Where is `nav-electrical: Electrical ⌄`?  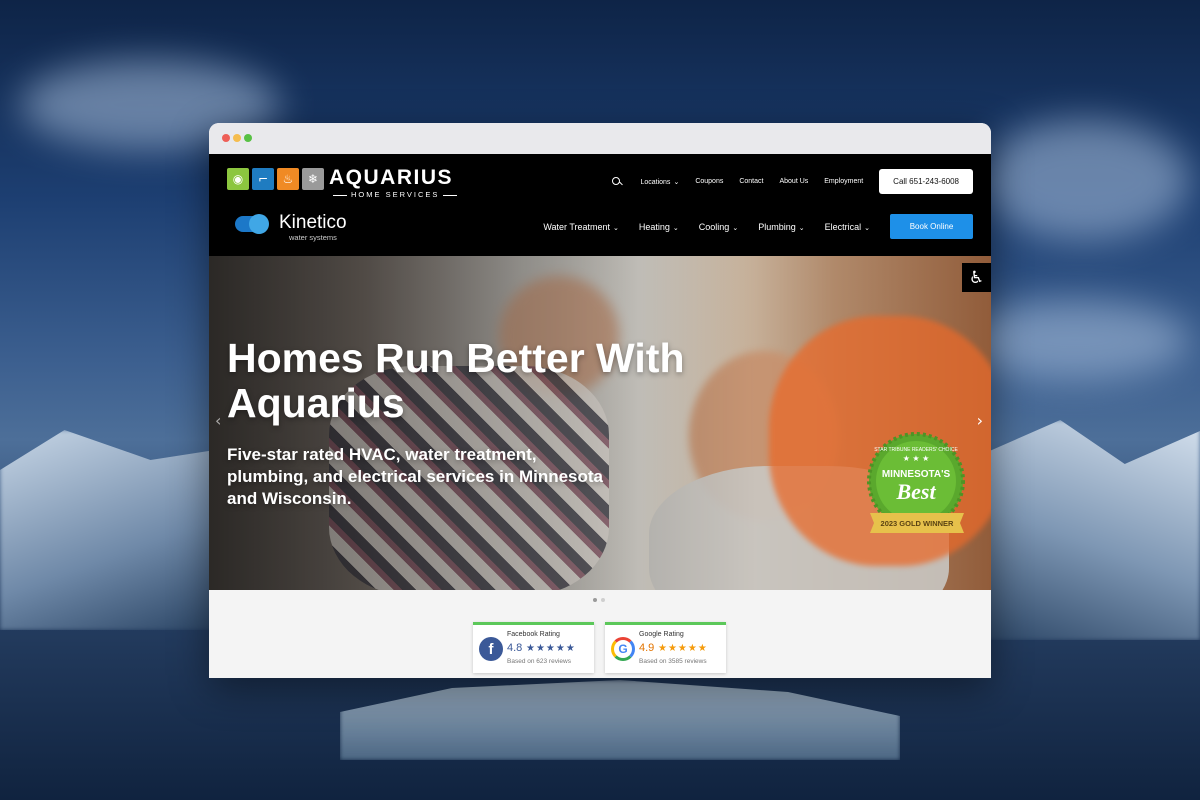
nav-electrical: Electrical ⌄ is located at coordinates (847, 227).